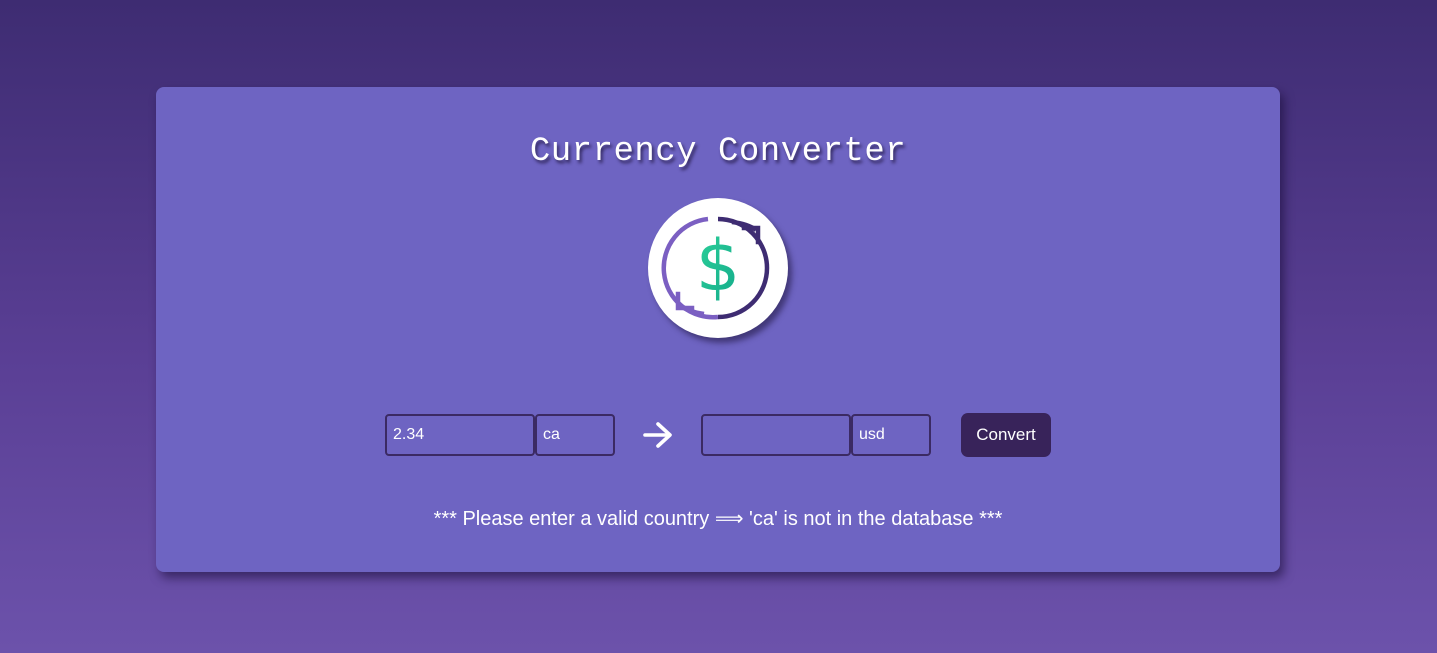 The width and height of the screenshot is (1437, 653). Describe the element at coordinates (575, 435) in the screenshot. I see `from-country-input` at that location.